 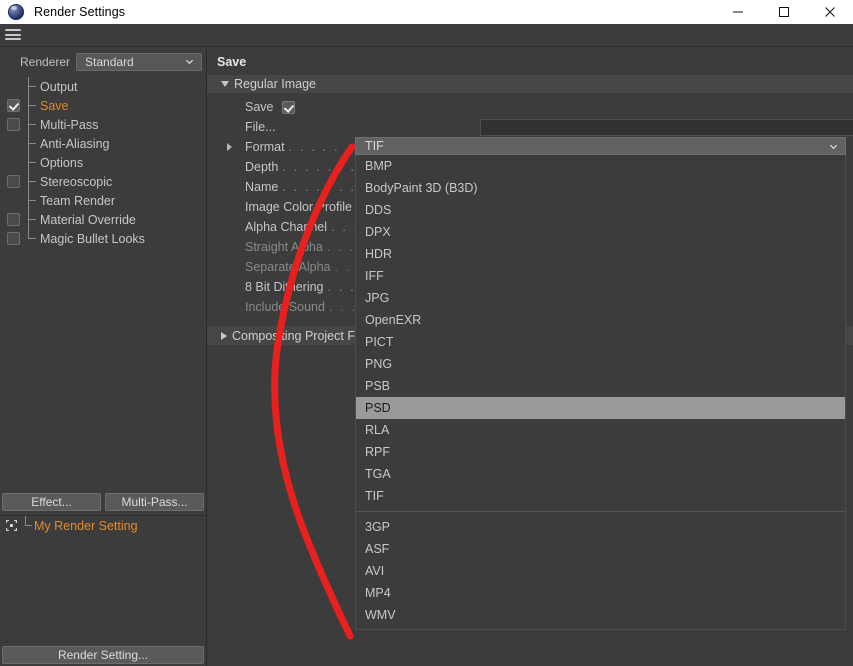 What do you see at coordinates (600, 452) in the screenshot?
I see `dropdown-option: RPF` at bounding box center [600, 452].